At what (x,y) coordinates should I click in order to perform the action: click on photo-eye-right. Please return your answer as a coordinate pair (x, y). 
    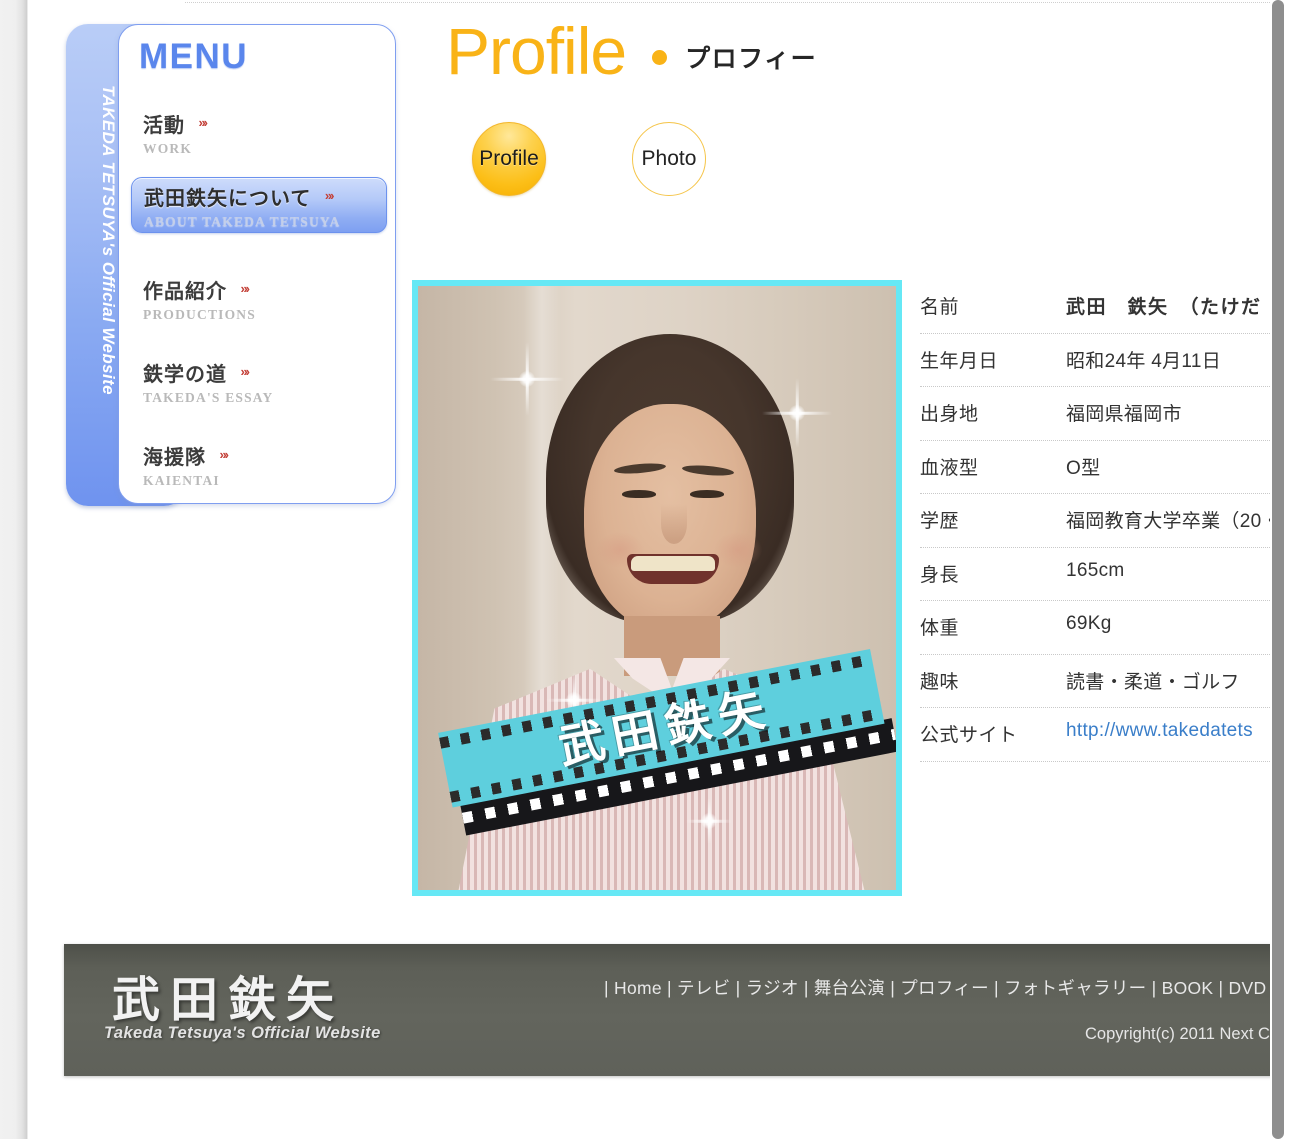
    Looking at the image, I should click on (707, 494).